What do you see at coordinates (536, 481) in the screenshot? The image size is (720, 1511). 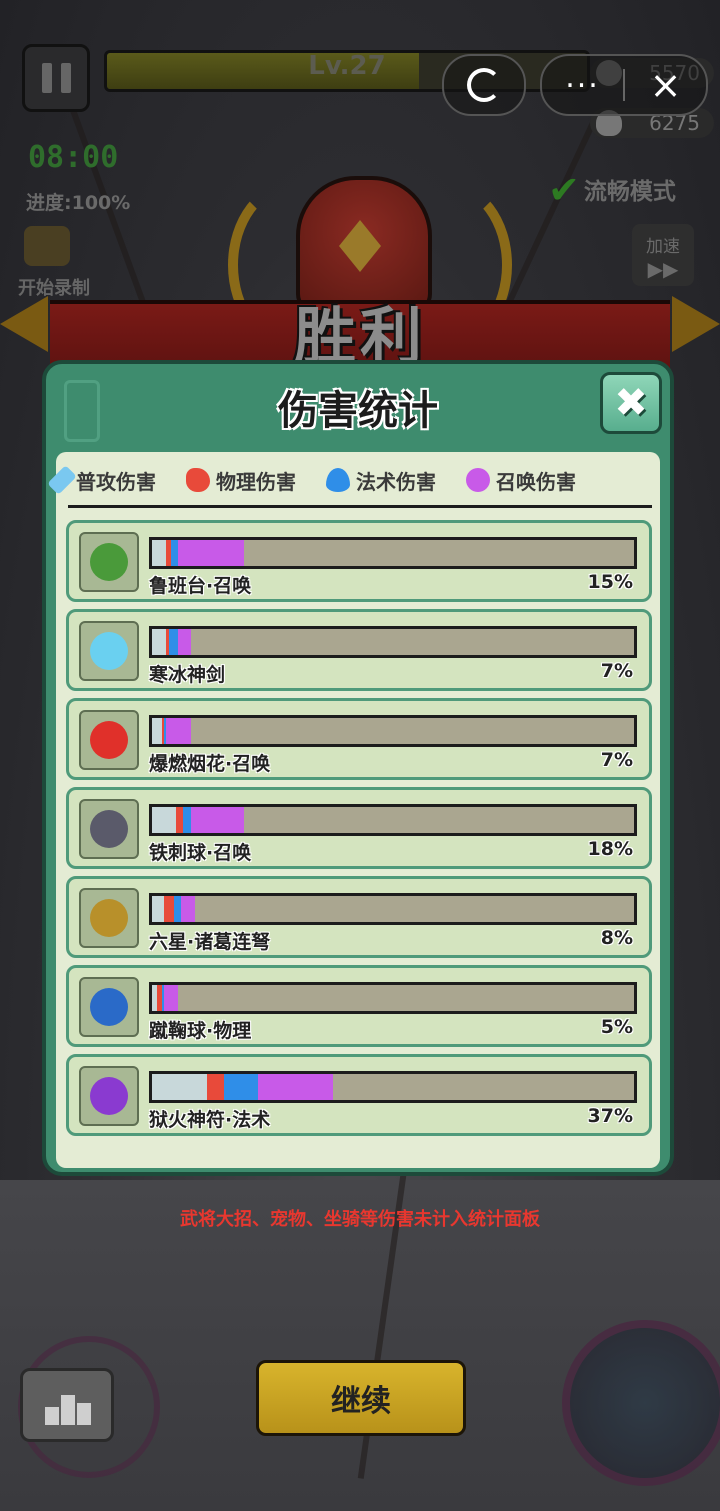 I see `legend-label: 召唤伤害` at bounding box center [536, 481].